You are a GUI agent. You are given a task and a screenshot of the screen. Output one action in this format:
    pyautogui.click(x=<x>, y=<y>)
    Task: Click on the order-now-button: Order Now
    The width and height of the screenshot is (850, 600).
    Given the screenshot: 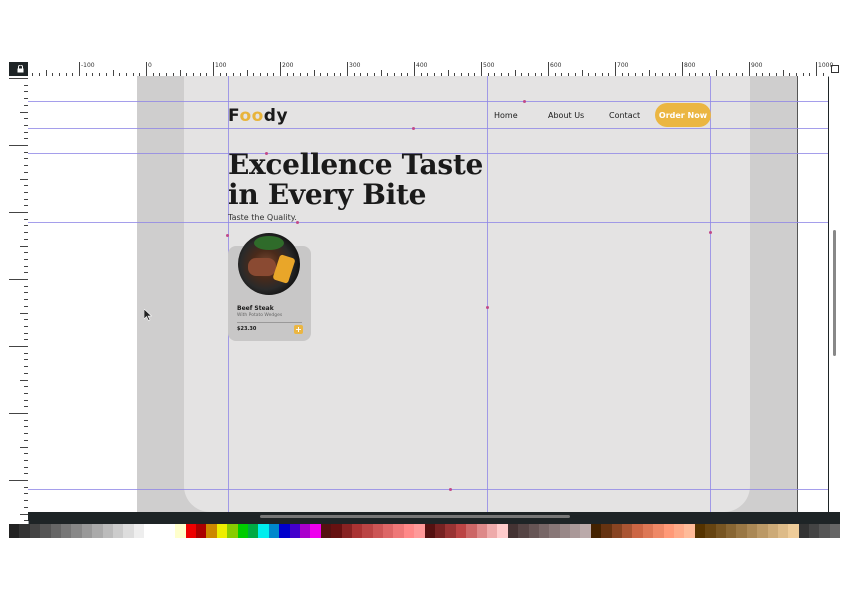 What is the action you would take?
    pyautogui.click(x=683, y=115)
    